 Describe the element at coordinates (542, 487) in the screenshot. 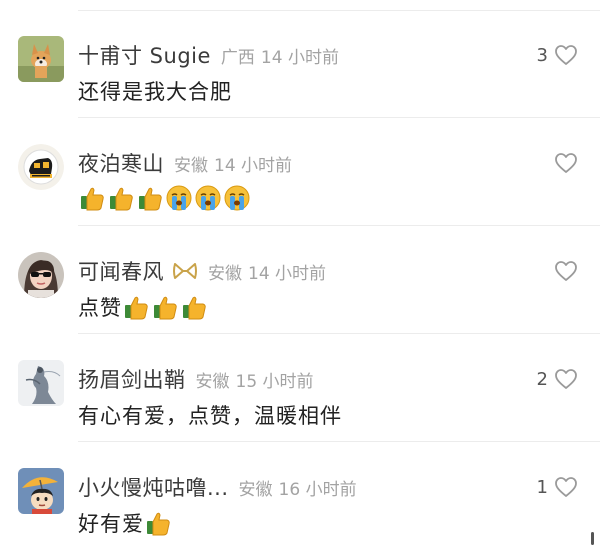

I see `like-count: 1` at that location.